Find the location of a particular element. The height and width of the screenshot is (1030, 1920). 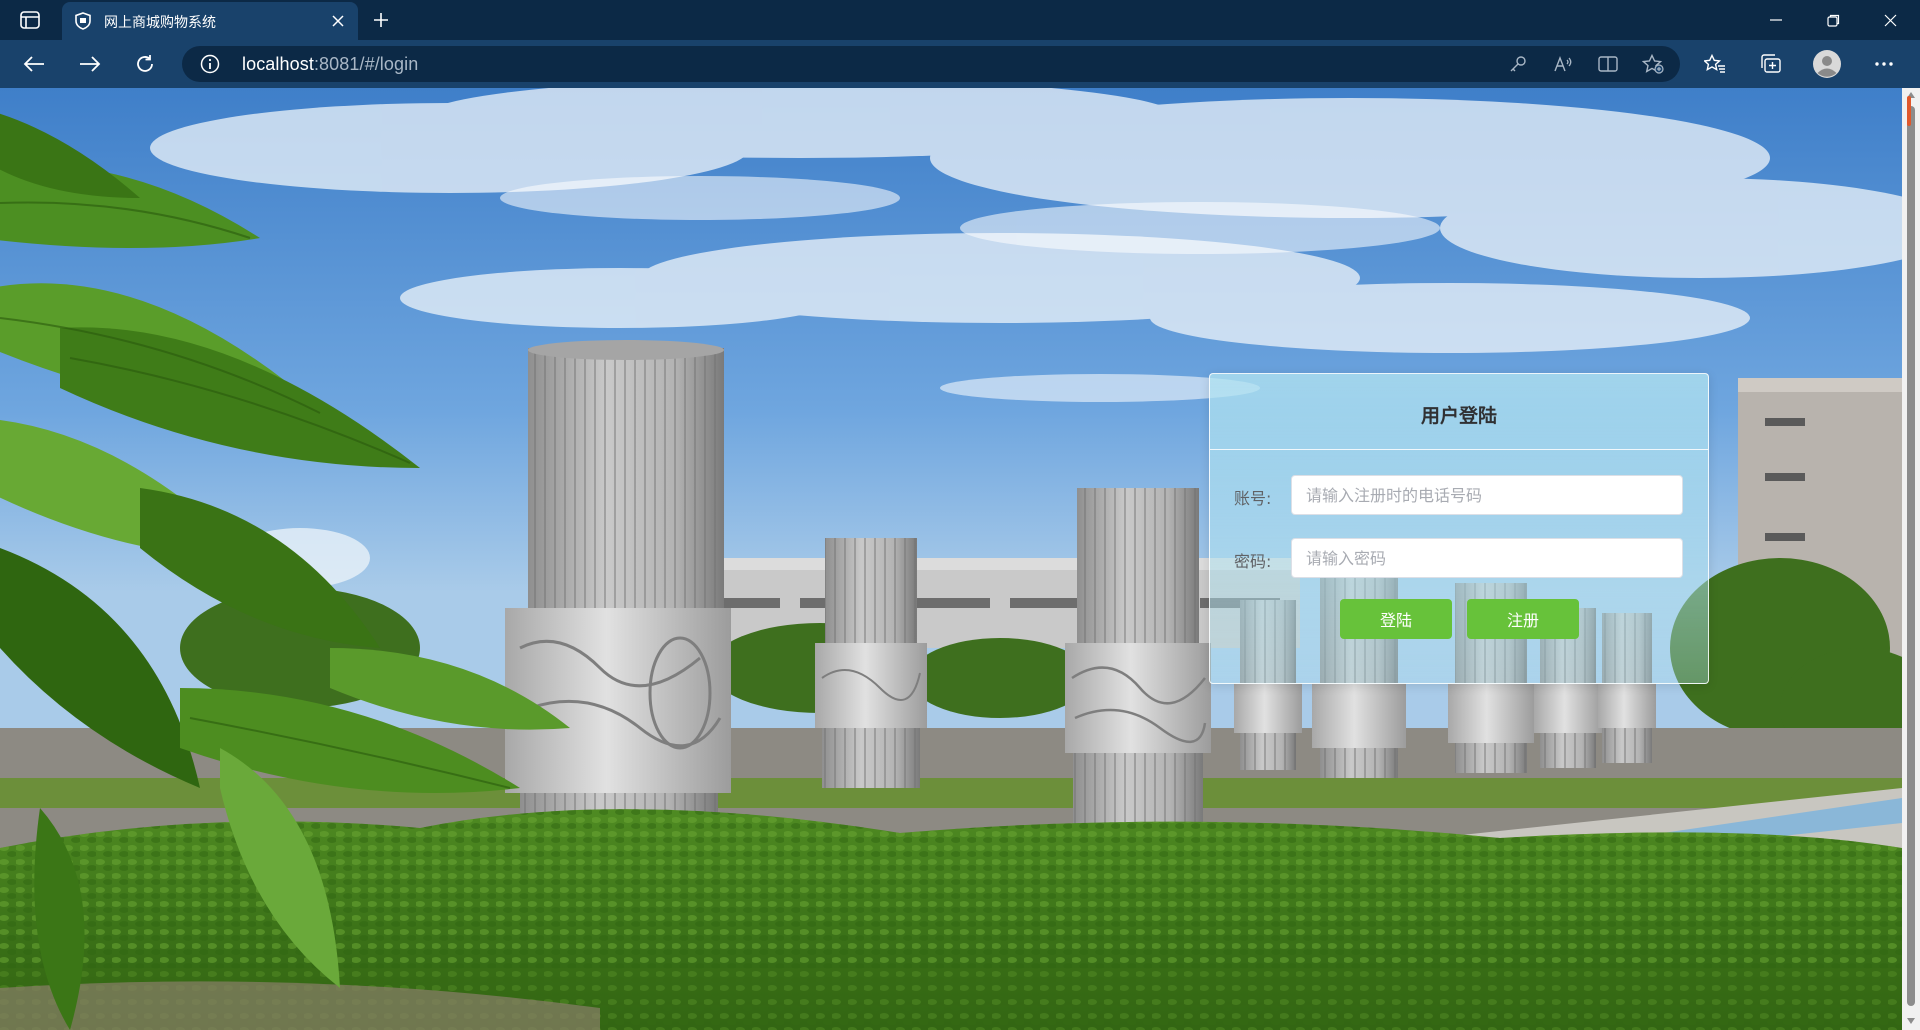

login-button: 登陆 is located at coordinates (1396, 619).